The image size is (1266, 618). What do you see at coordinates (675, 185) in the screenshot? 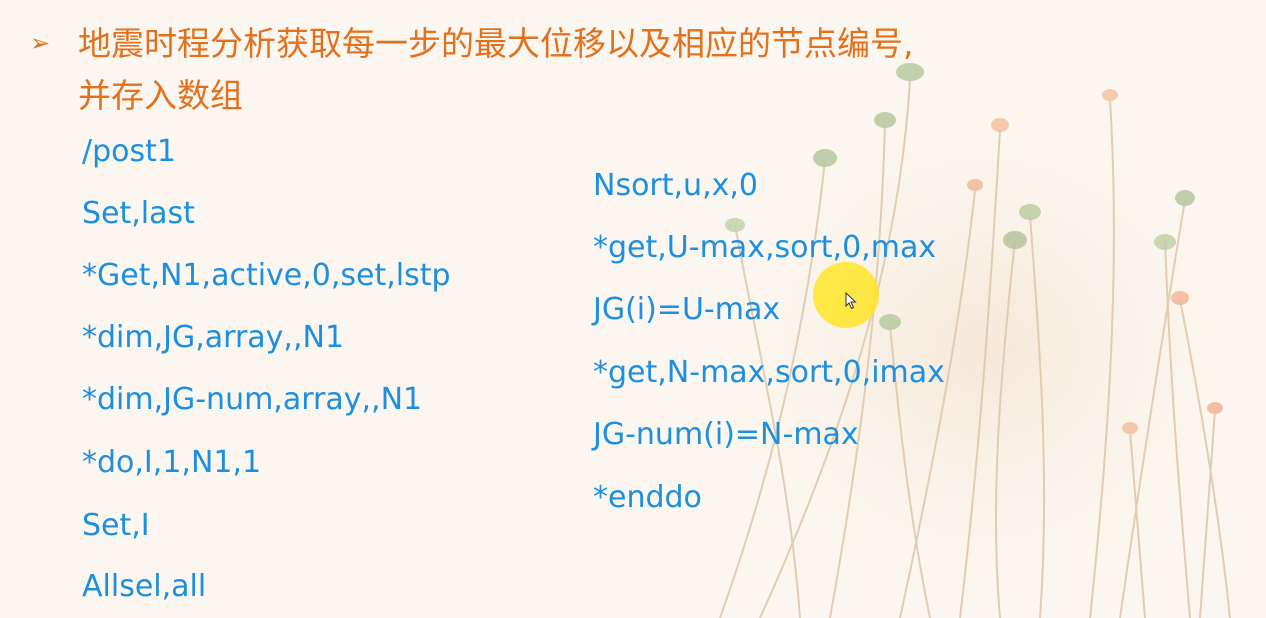
I see `code-line: Nsort,u,x,0` at bounding box center [675, 185].